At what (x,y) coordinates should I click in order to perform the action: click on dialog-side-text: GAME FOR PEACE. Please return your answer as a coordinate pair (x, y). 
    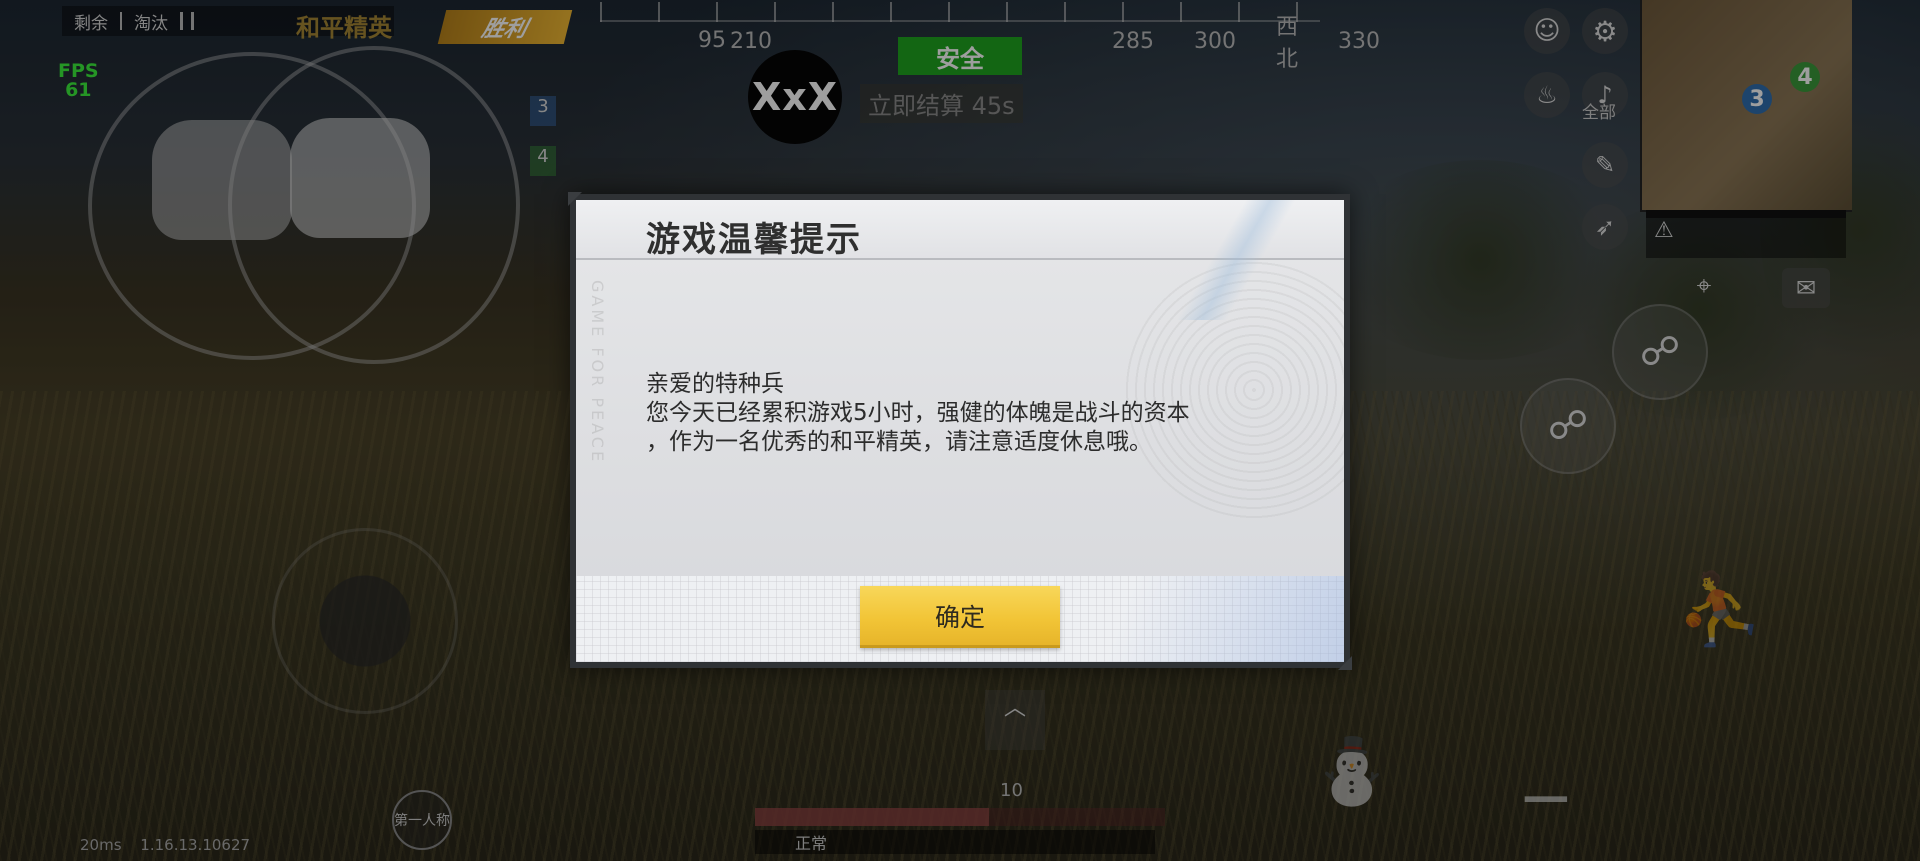
    Looking at the image, I should click on (597, 372).